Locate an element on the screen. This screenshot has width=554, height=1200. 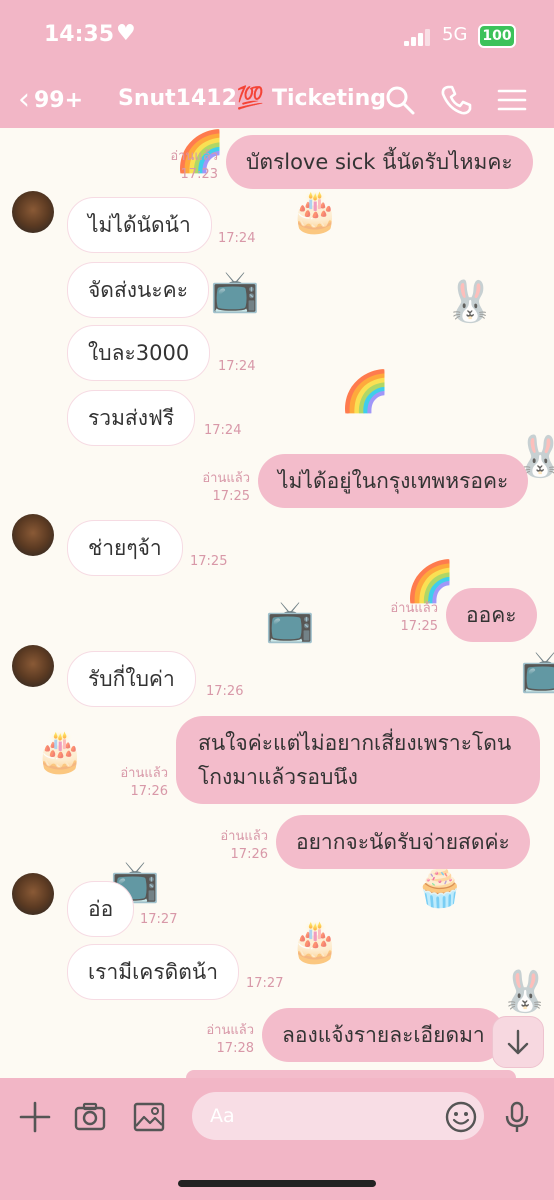
home-indicator is located at coordinates (277, 1183).